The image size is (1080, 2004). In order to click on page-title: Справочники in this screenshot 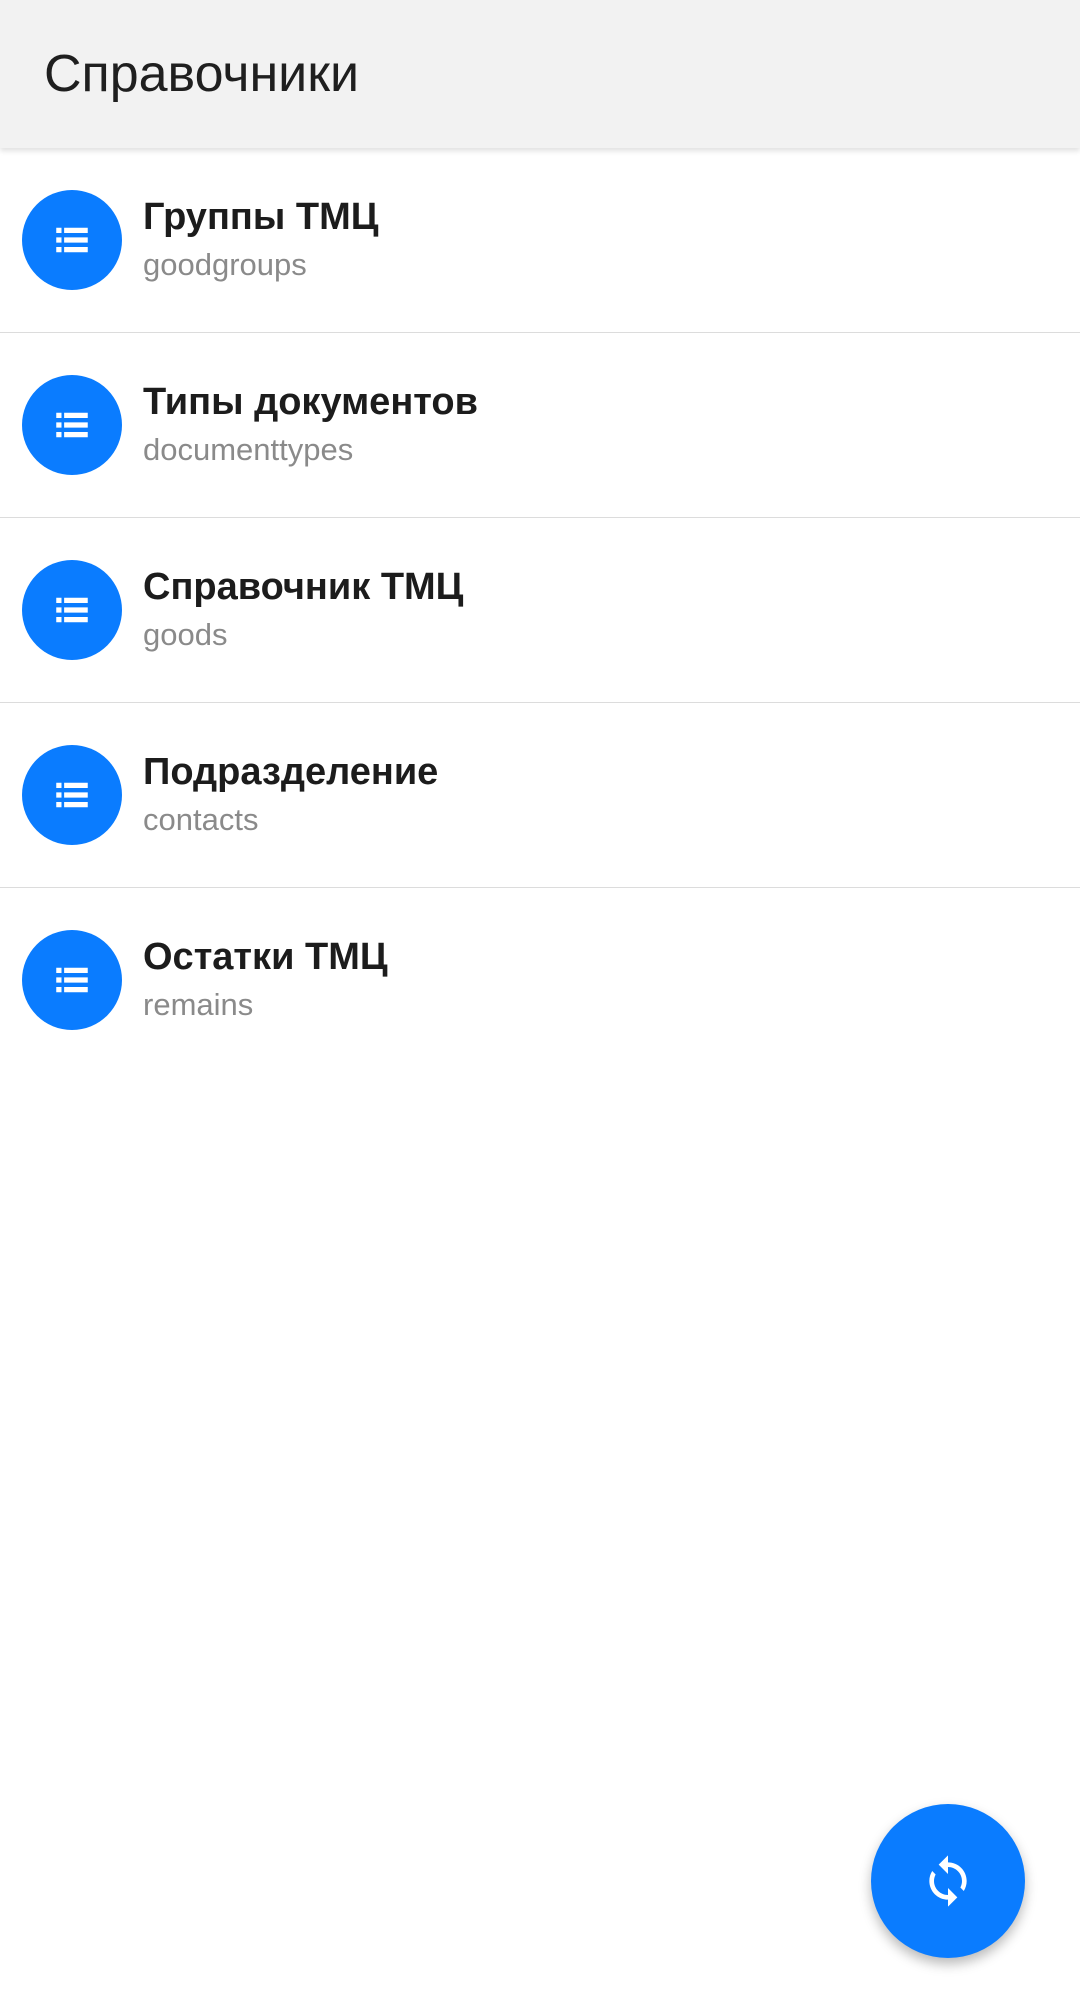, I will do `click(202, 74)`.